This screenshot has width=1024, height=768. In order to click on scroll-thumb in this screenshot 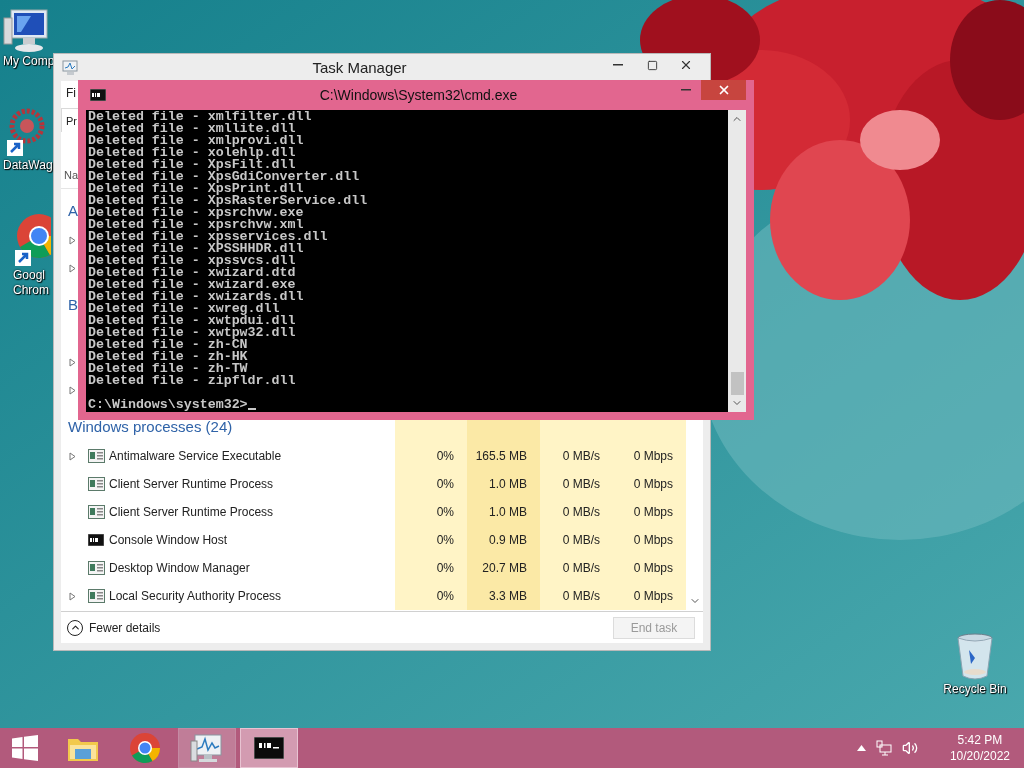, I will do `click(737, 383)`.